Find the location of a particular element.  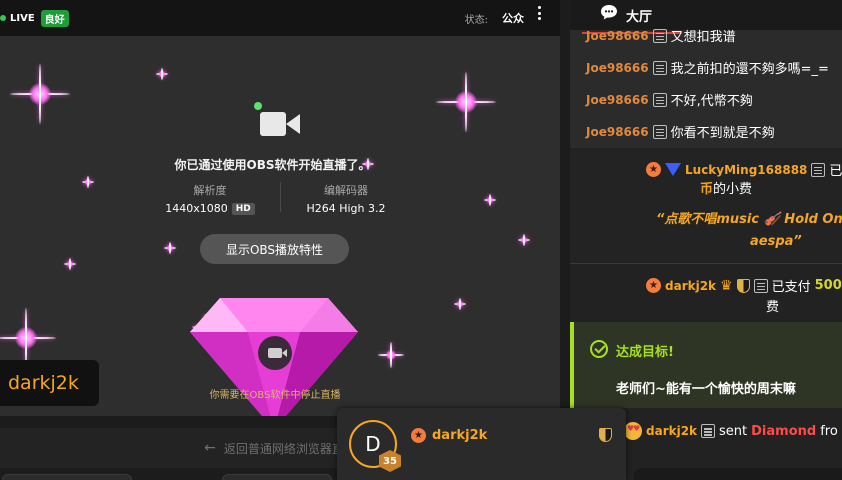

tip-username: LuckyMing168888 is located at coordinates (746, 170).